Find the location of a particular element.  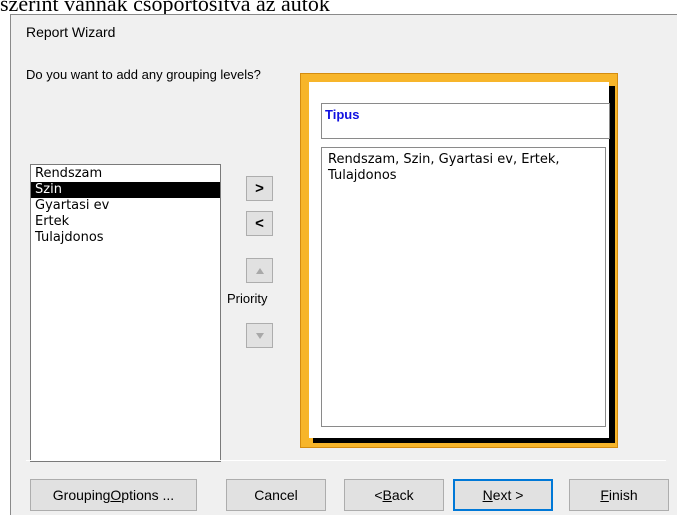

back-button: < Back is located at coordinates (394, 495).